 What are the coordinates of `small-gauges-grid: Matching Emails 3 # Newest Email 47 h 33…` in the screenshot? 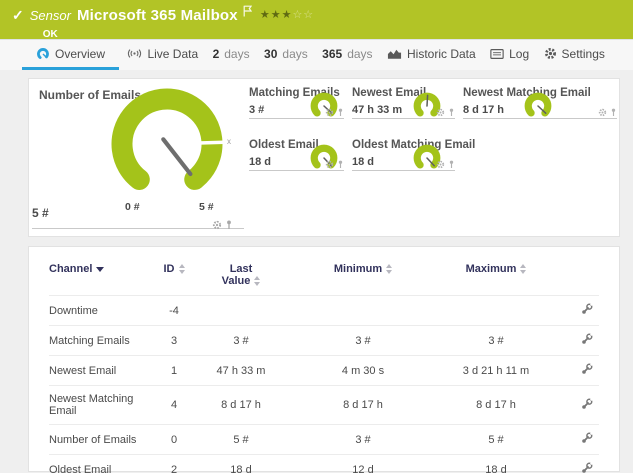 It's located at (433, 130).